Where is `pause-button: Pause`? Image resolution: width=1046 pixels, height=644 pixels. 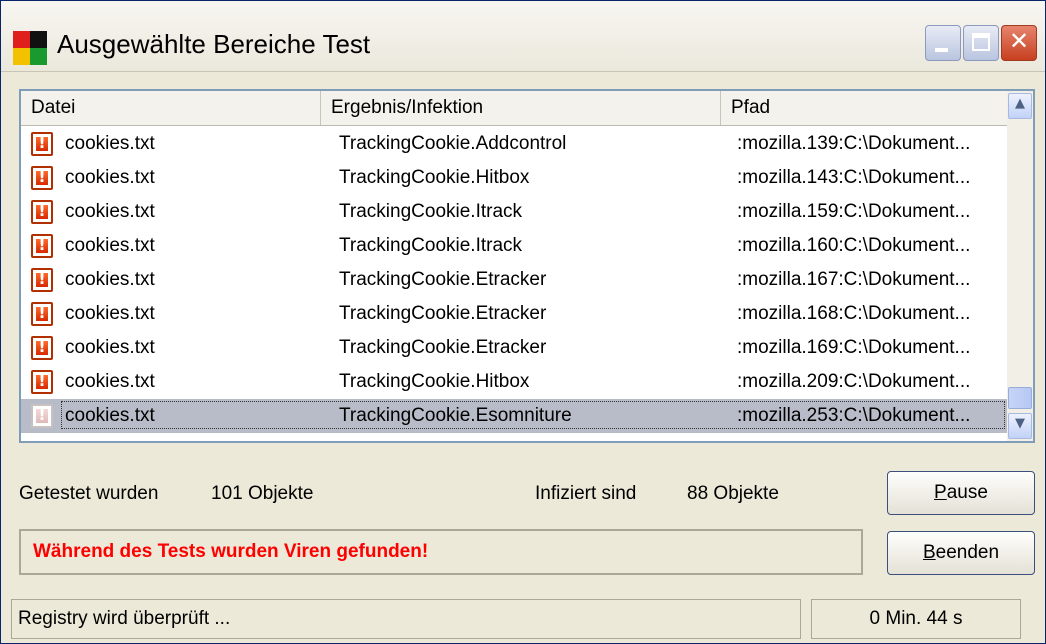
pause-button: Pause is located at coordinates (961, 493).